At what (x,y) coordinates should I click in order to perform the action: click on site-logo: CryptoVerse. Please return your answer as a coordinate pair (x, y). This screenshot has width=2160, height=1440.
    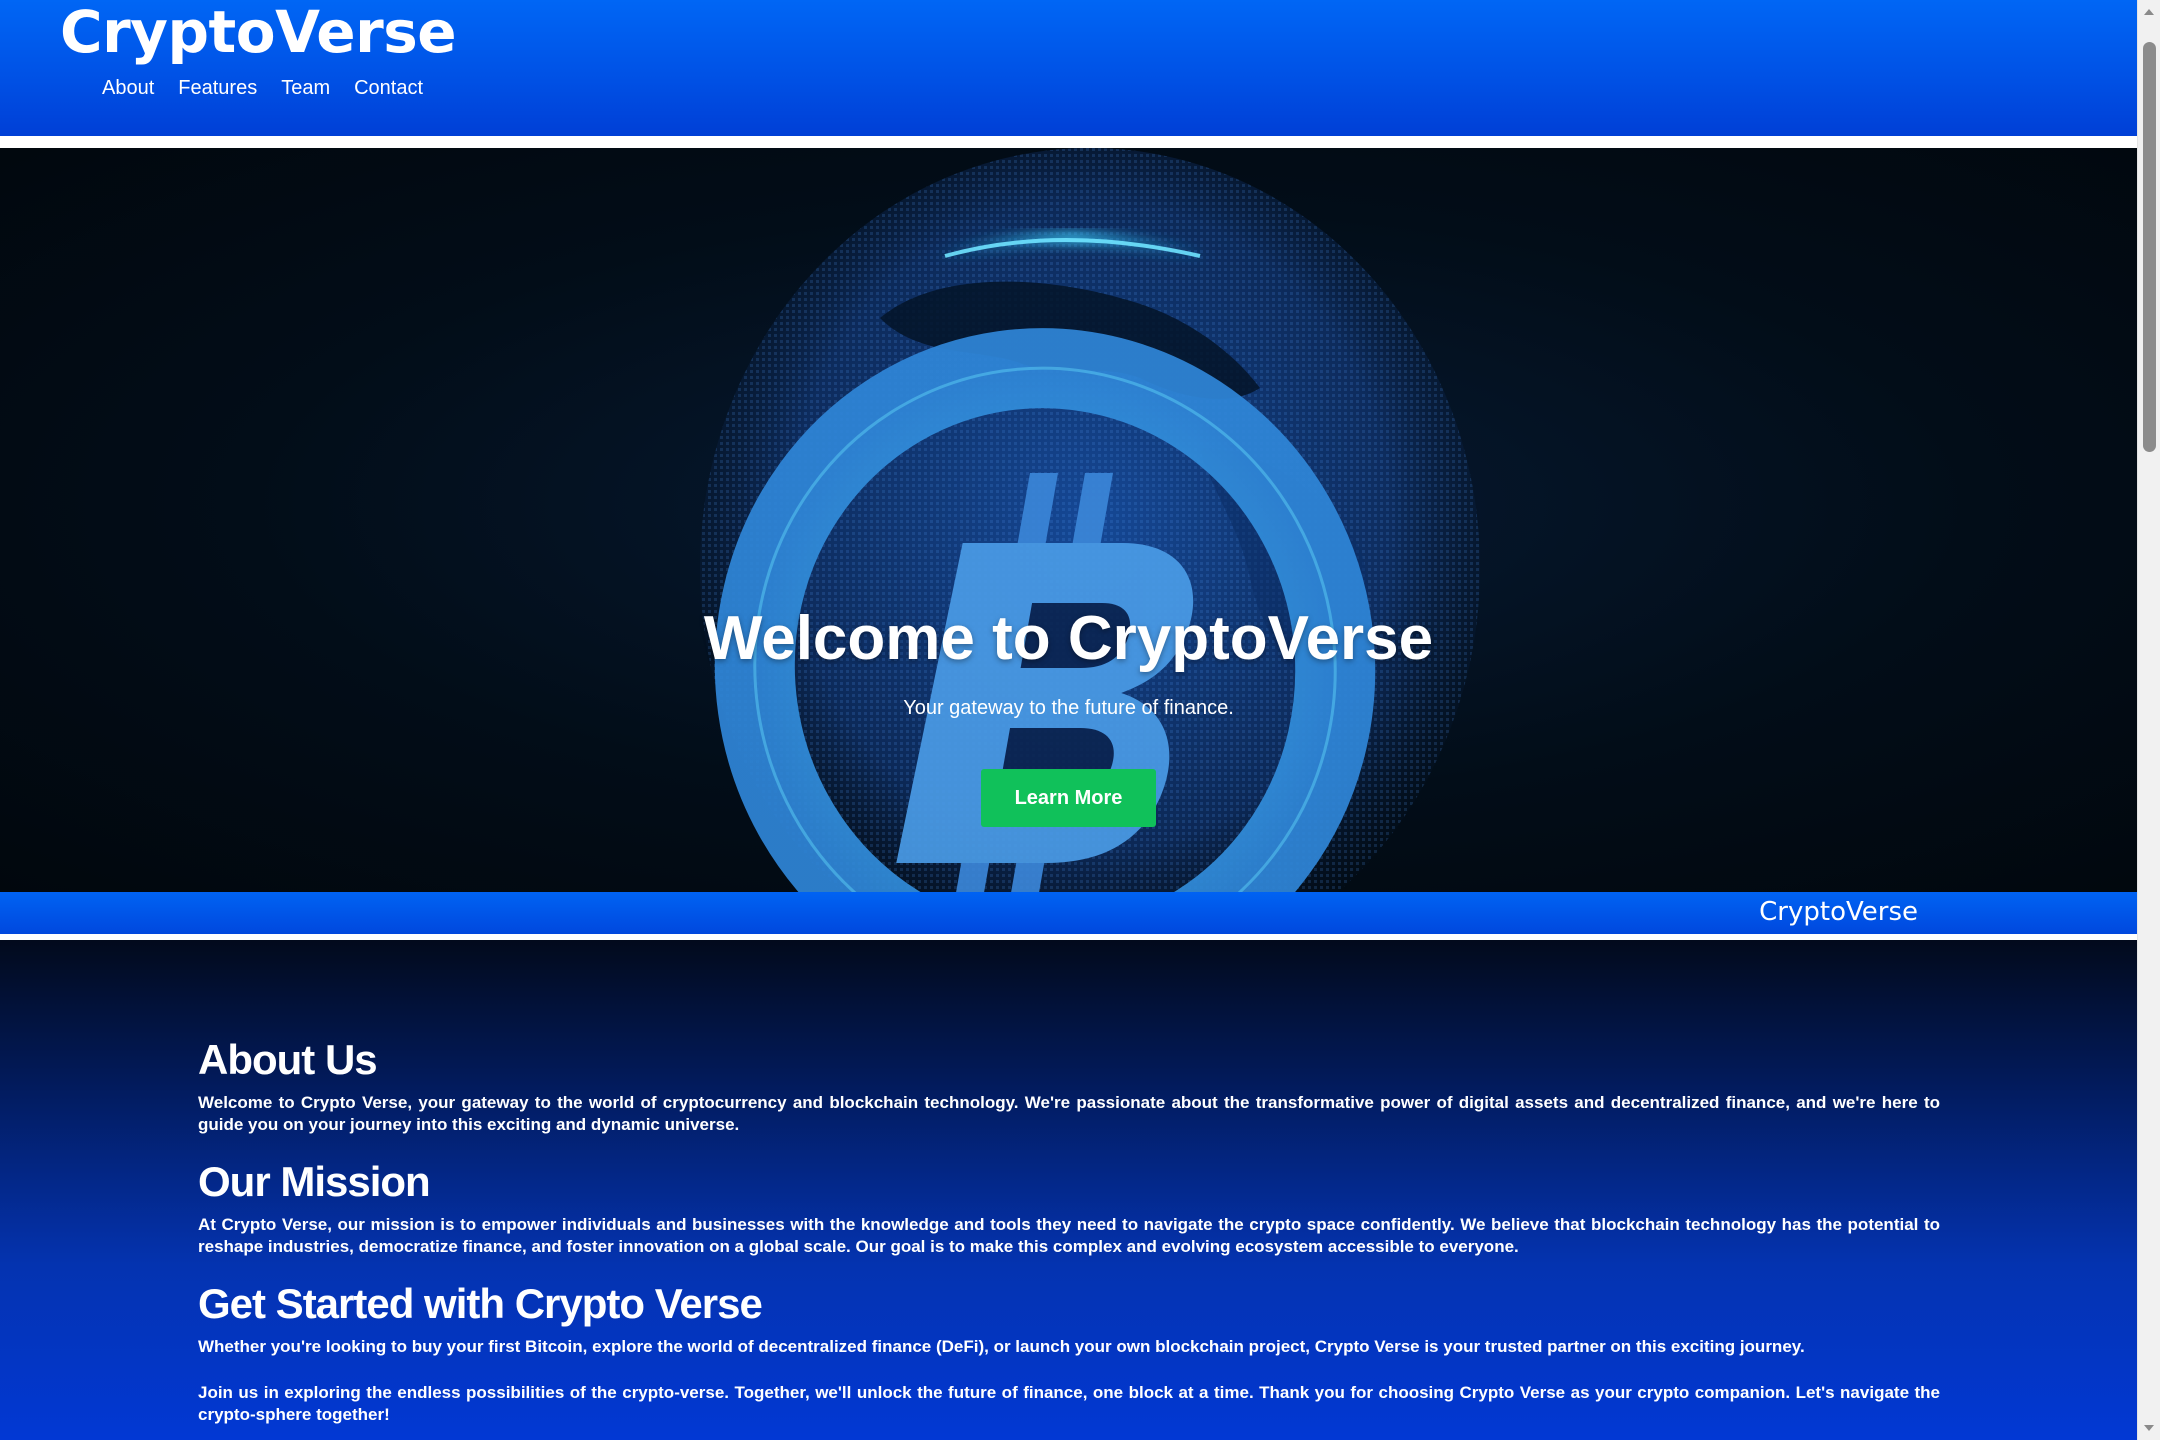
    Looking at the image, I should click on (258, 33).